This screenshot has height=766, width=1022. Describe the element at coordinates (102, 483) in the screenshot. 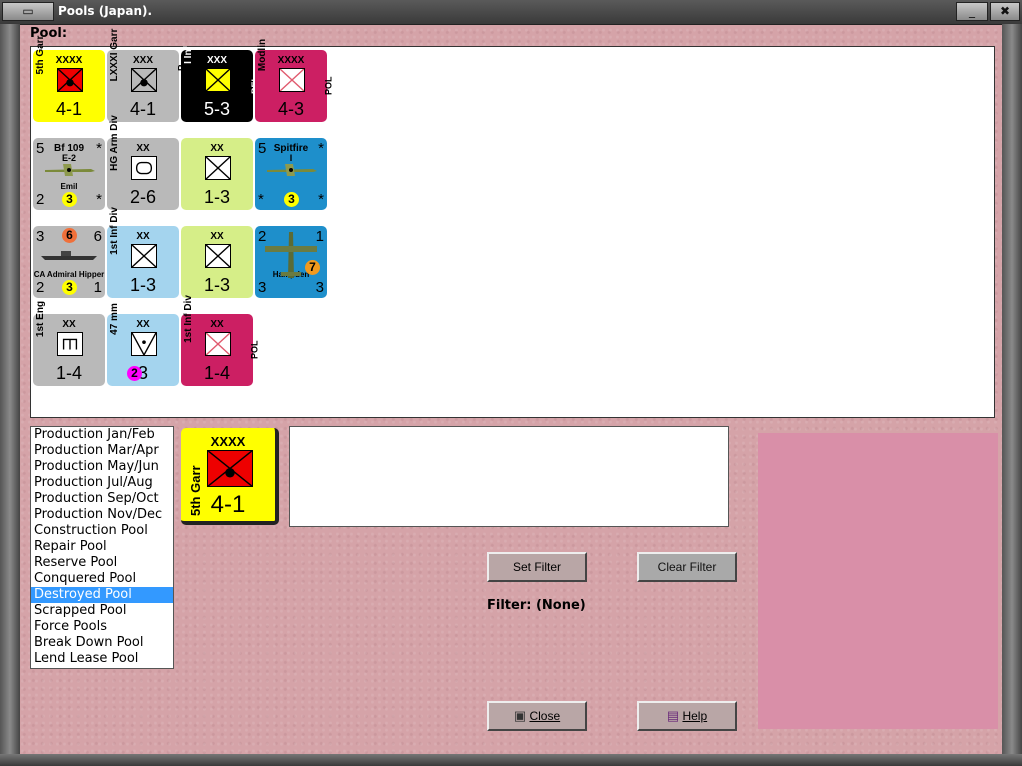

I see `pool-list-item: Production Jul/Aug` at that location.